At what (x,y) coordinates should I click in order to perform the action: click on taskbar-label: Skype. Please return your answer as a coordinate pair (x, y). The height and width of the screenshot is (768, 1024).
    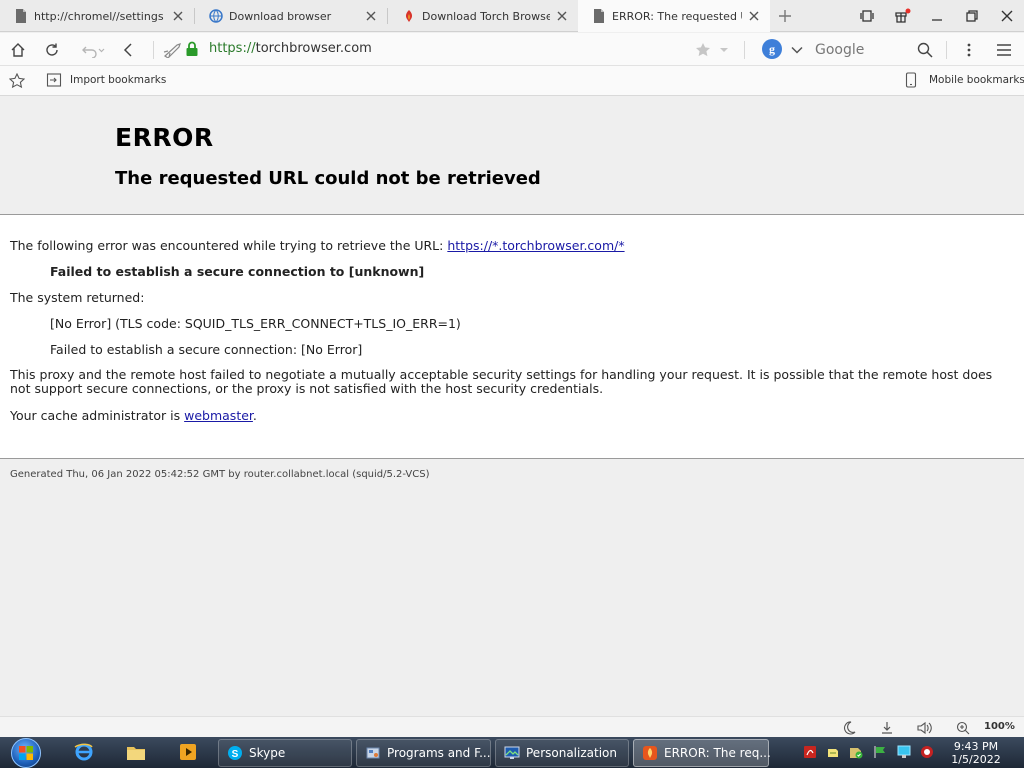
    Looking at the image, I should click on (267, 753).